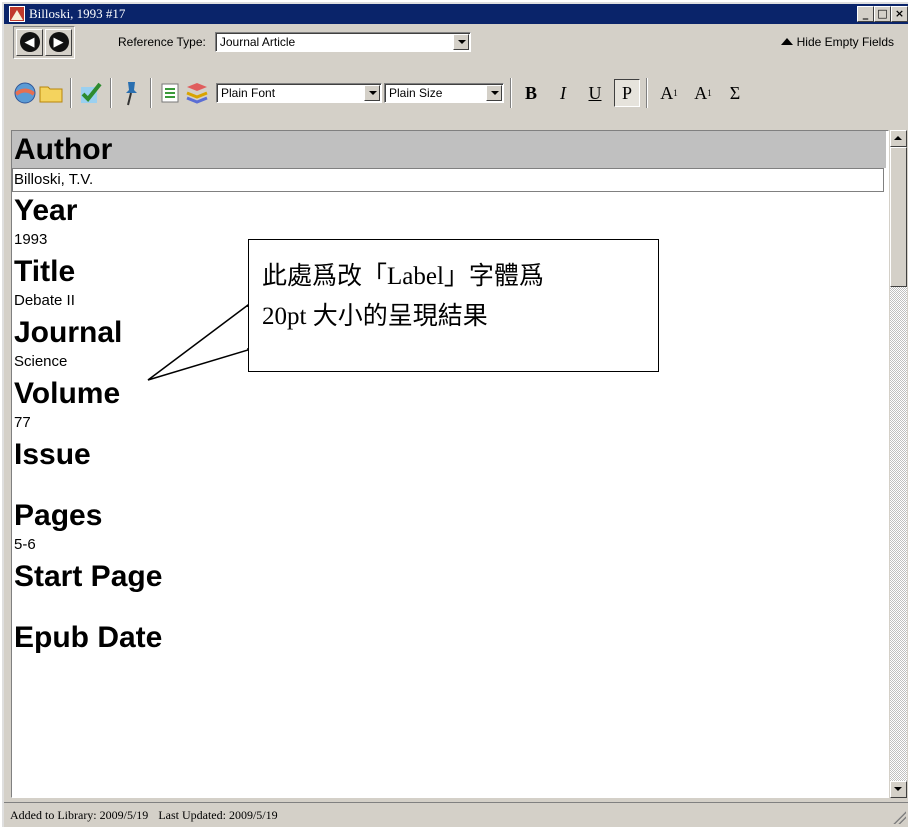 The image size is (908, 827). What do you see at coordinates (79, 814) in the screenshot?
I see `added-date: Added to Library: 2009/5/19` at bounding box center [79, 814].